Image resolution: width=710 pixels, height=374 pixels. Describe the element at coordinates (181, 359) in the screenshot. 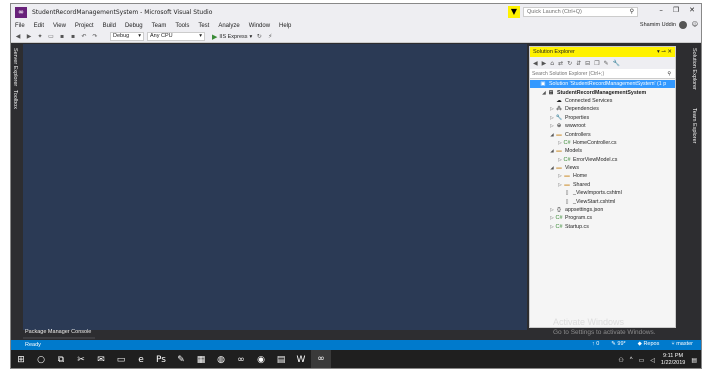

I see `snipping-icon: ✎` at that location.